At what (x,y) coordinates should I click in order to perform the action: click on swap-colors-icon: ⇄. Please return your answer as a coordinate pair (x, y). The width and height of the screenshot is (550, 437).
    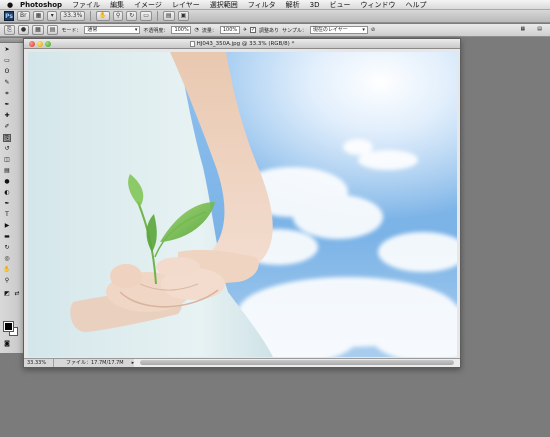
    Looking at the image, I should click on (17, 294).